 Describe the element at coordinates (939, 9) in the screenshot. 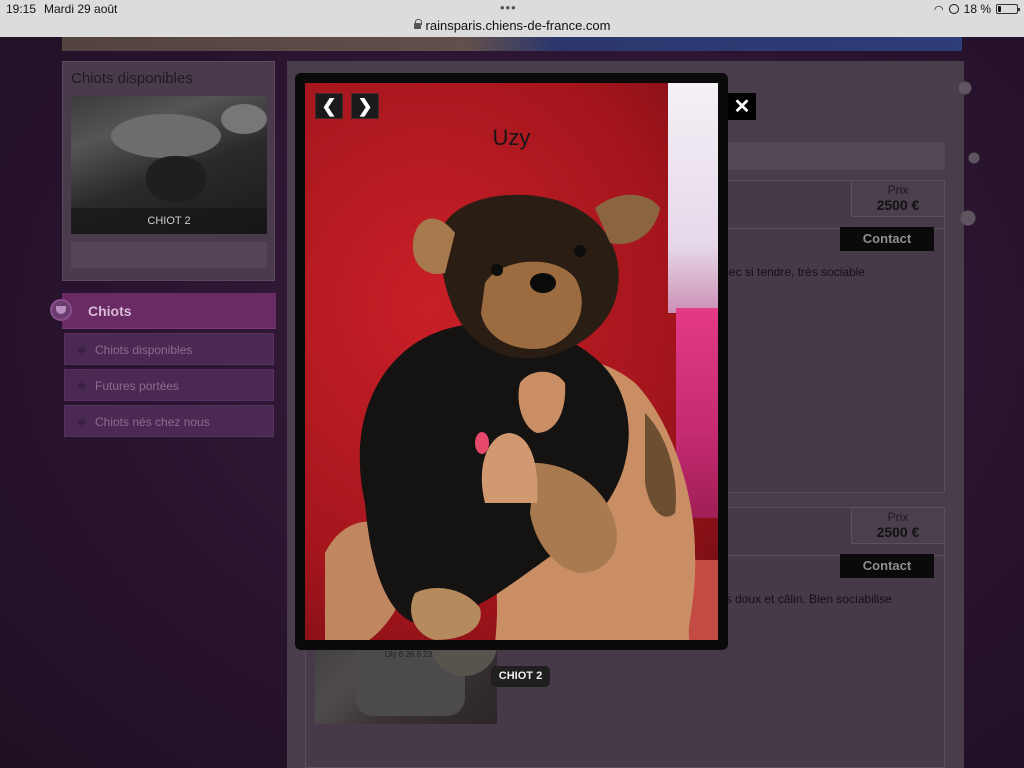

I see `wifi-icon: ◠` at that location.